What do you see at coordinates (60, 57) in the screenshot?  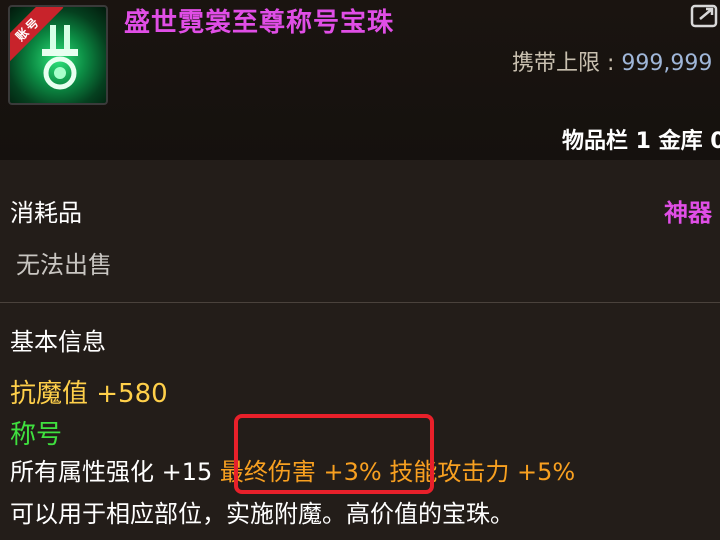 I see `title-orb-medal-icon` at bounding box center [60, 57].